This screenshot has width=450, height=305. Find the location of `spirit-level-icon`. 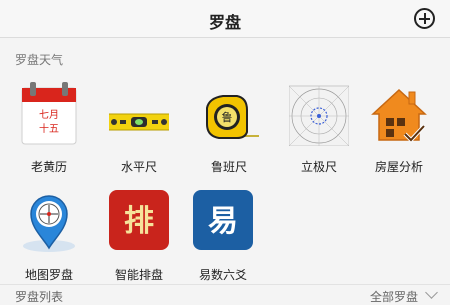

spirit-level-icon is located at coordinates (139, 122).